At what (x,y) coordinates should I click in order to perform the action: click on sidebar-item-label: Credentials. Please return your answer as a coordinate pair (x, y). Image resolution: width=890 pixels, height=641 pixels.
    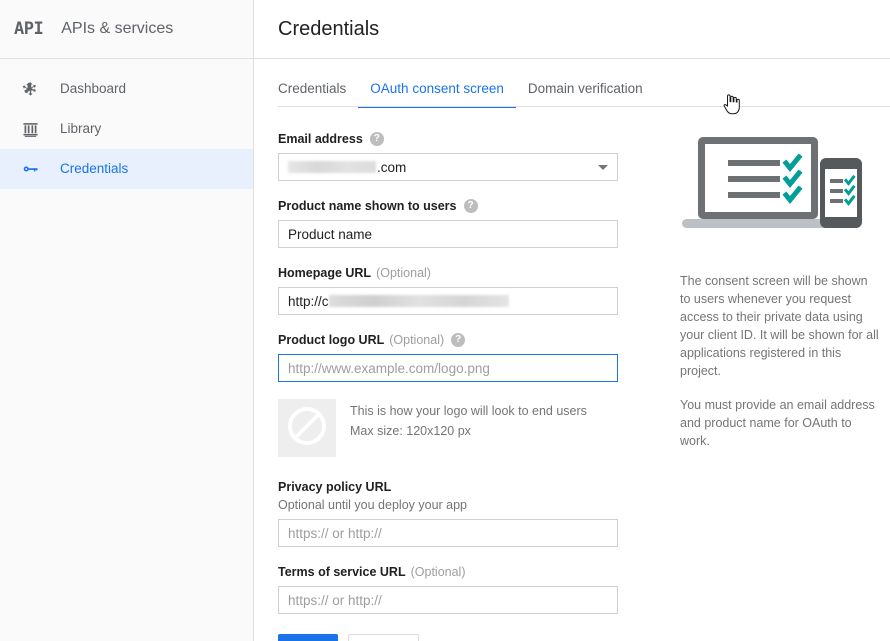
    Looking at the image, I should click on (94, 169).